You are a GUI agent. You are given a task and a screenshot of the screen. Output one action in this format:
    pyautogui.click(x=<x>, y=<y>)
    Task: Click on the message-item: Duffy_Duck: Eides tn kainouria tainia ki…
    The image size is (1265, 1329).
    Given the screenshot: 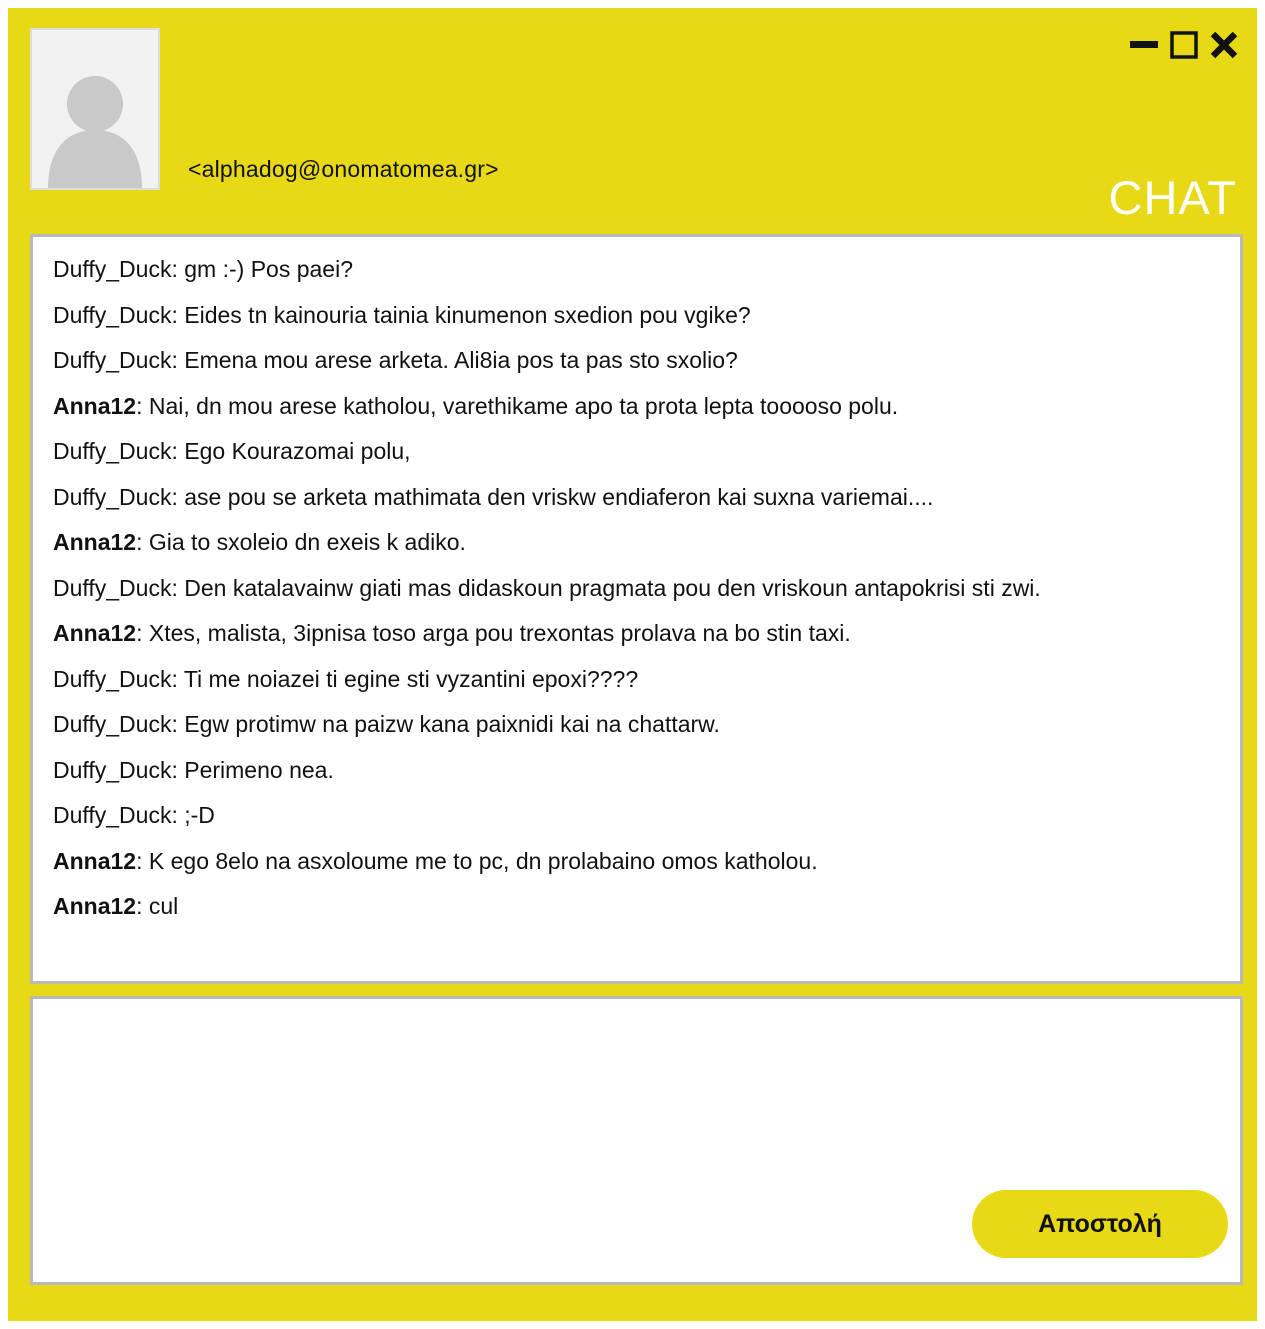 What is the action you would take?
    pyautogui.click(x=636, y=316)
    